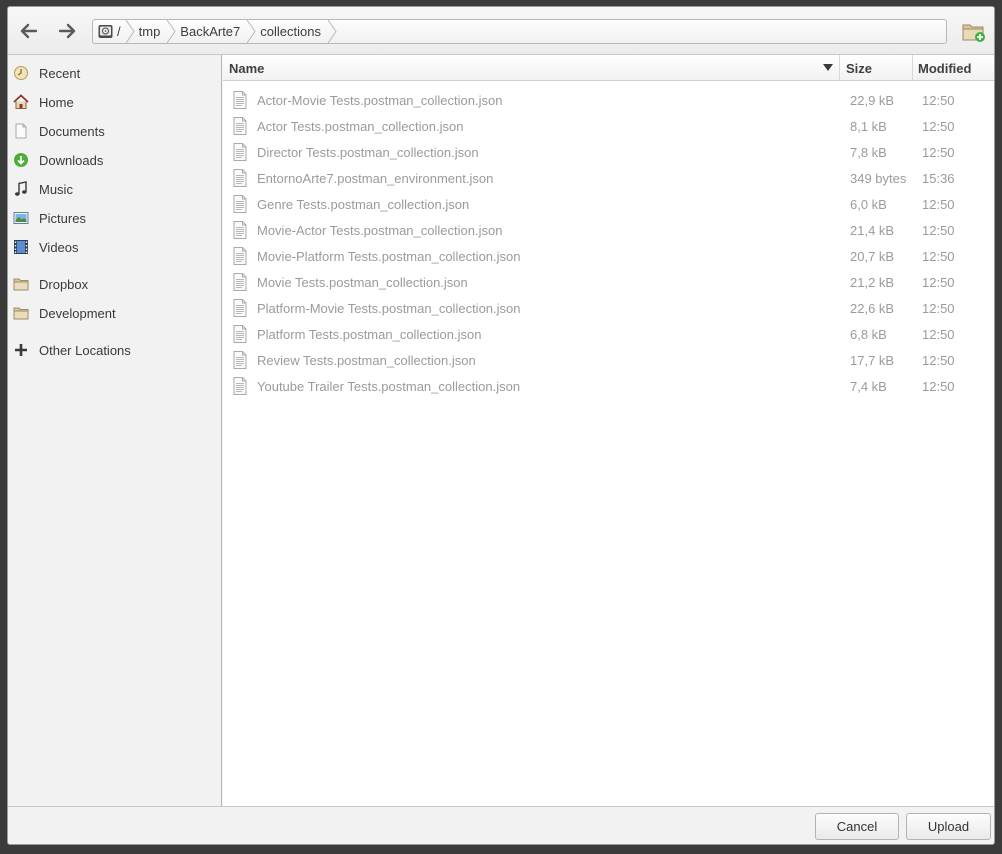  What do you see at coordinates (247, 68) in the screenshot?
I see `column-name-label: Name` at bounding box center [247, 68].